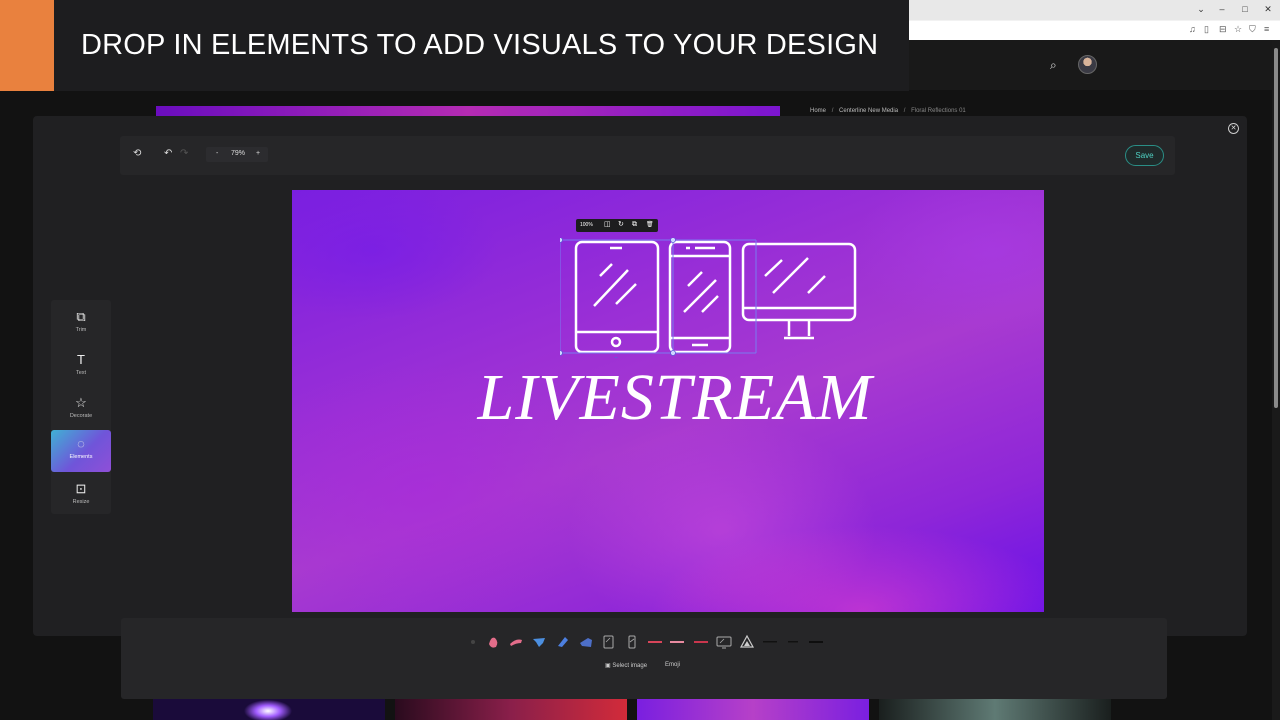  I want to click on sidebar-item-label: Trim, so click(81, 330).